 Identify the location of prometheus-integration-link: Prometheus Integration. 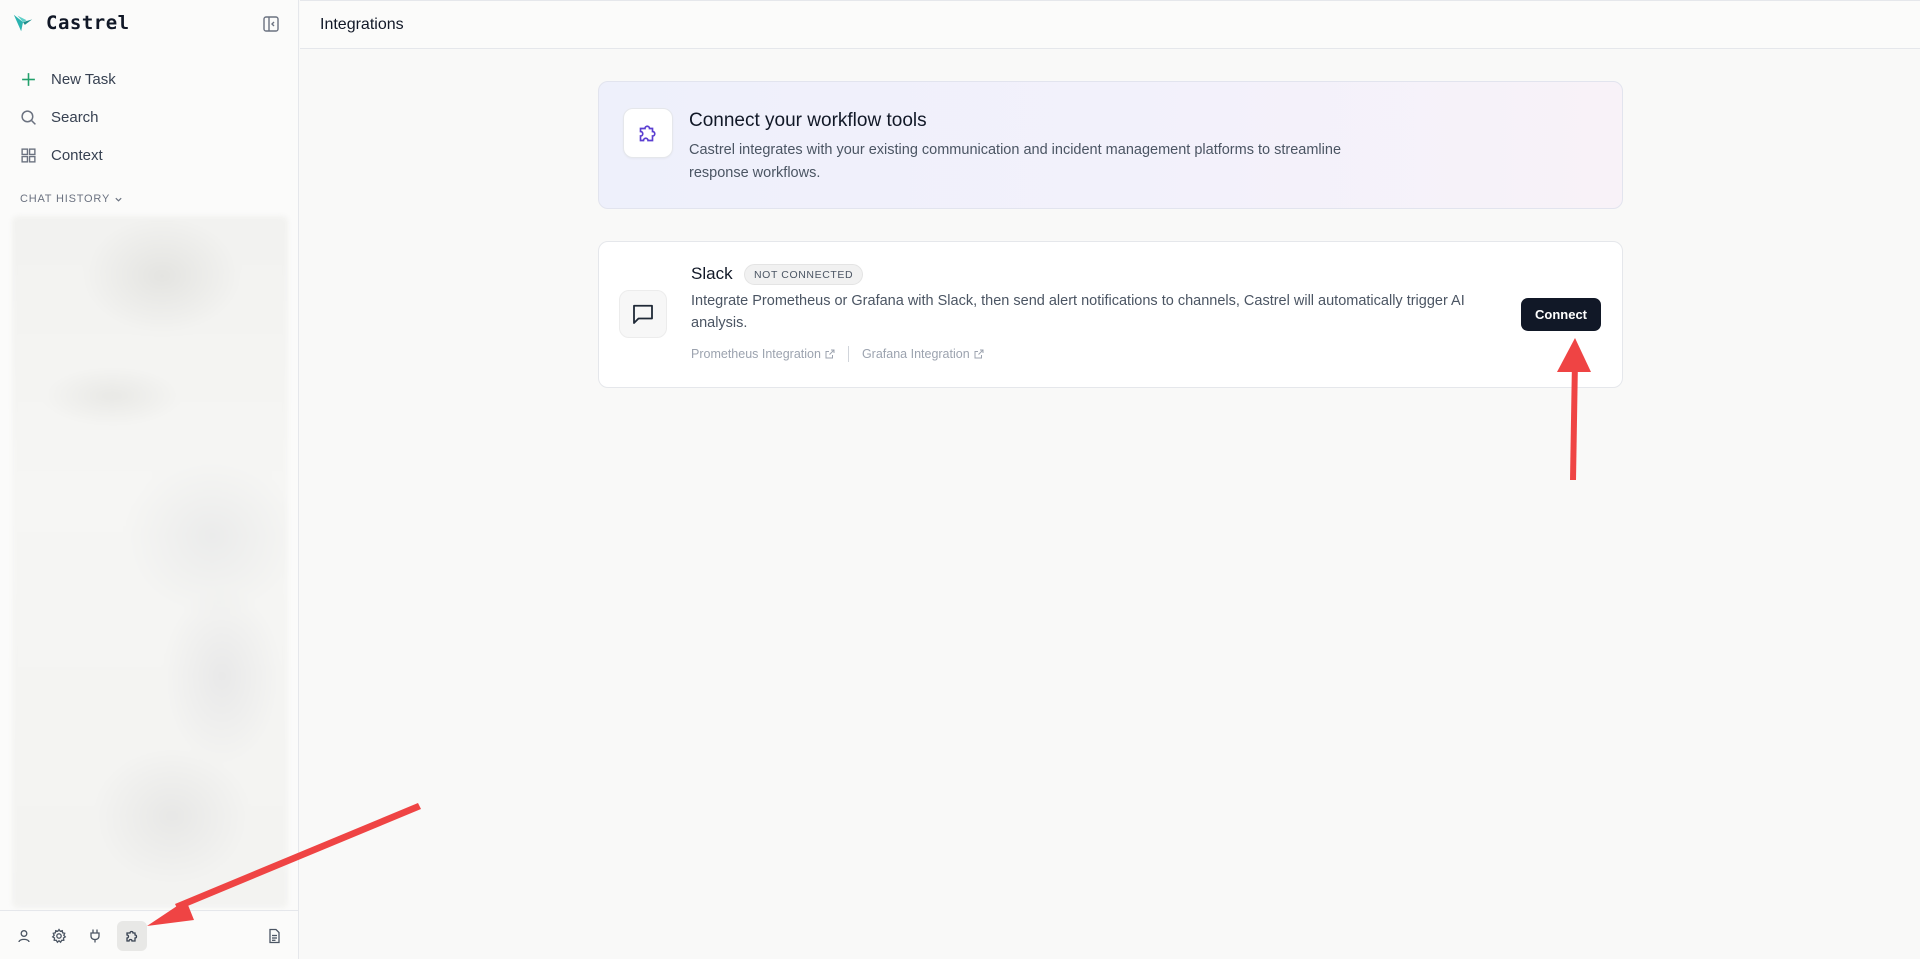
(763, 354).